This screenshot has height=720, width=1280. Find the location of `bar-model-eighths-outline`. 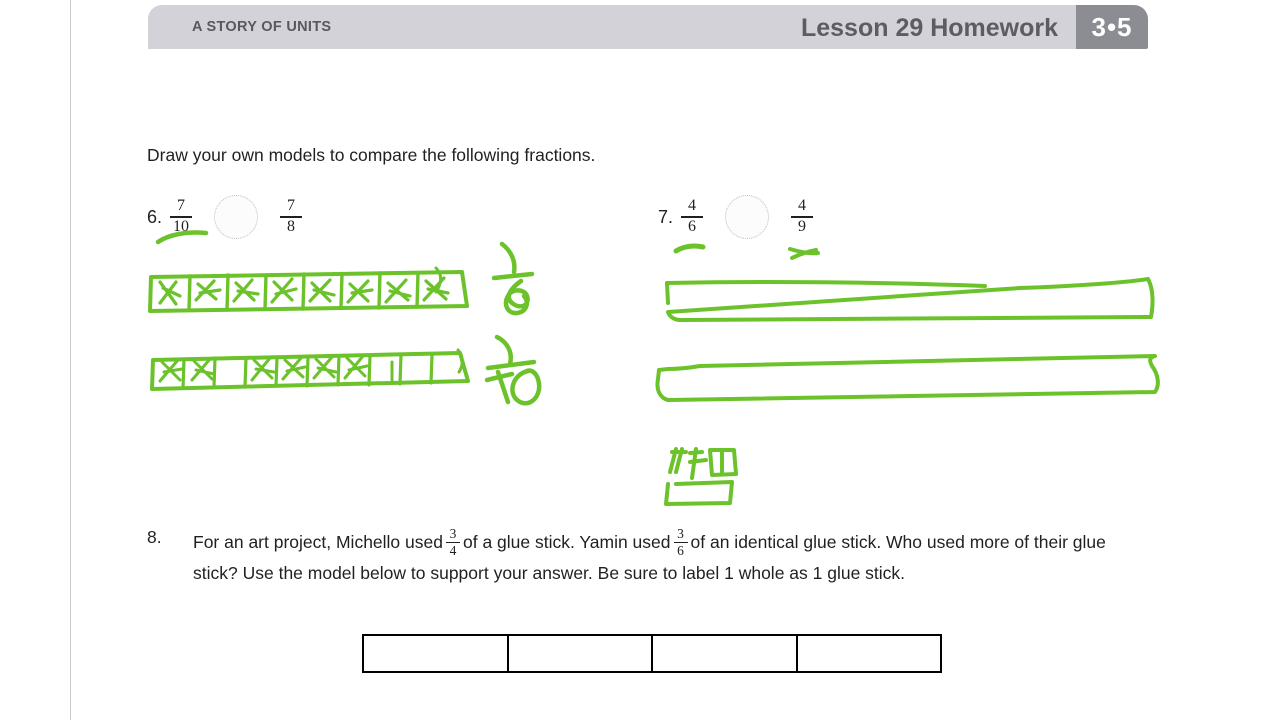

bar-model-eighths-outline is located at coordinates (308, 291).